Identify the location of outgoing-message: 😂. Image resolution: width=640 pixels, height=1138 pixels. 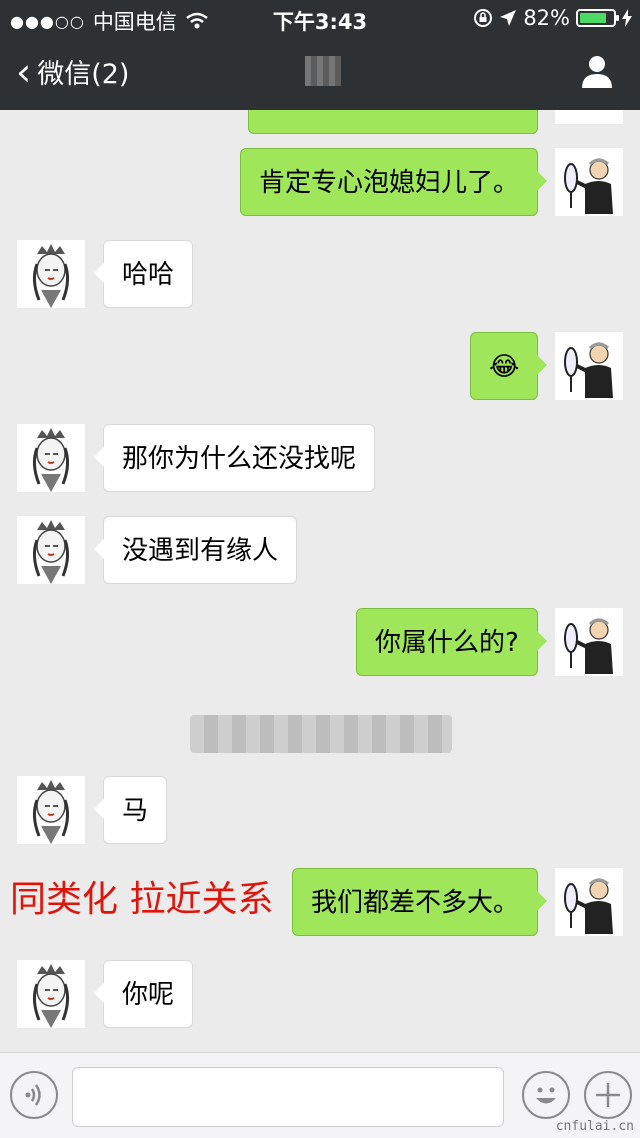
(509, 366).